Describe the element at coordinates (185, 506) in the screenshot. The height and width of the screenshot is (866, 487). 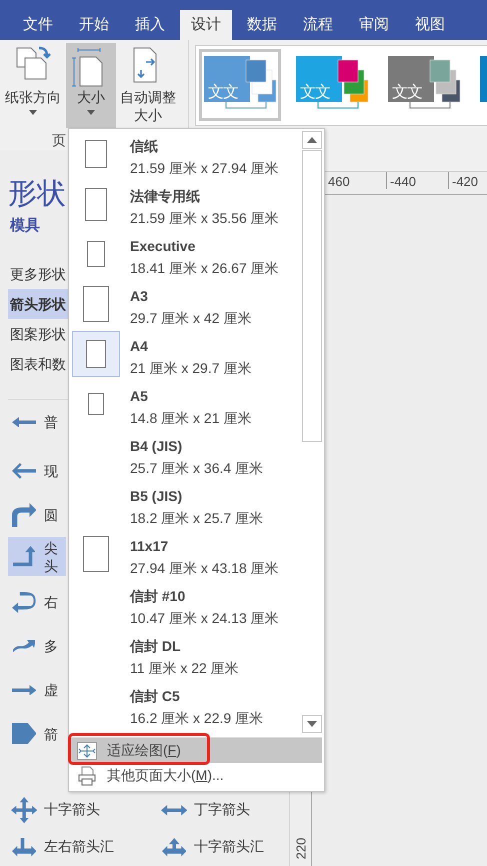
I see `page-size-option: B5 (JIS) 18.2 厘米 x 25.7 厘米` at that location.